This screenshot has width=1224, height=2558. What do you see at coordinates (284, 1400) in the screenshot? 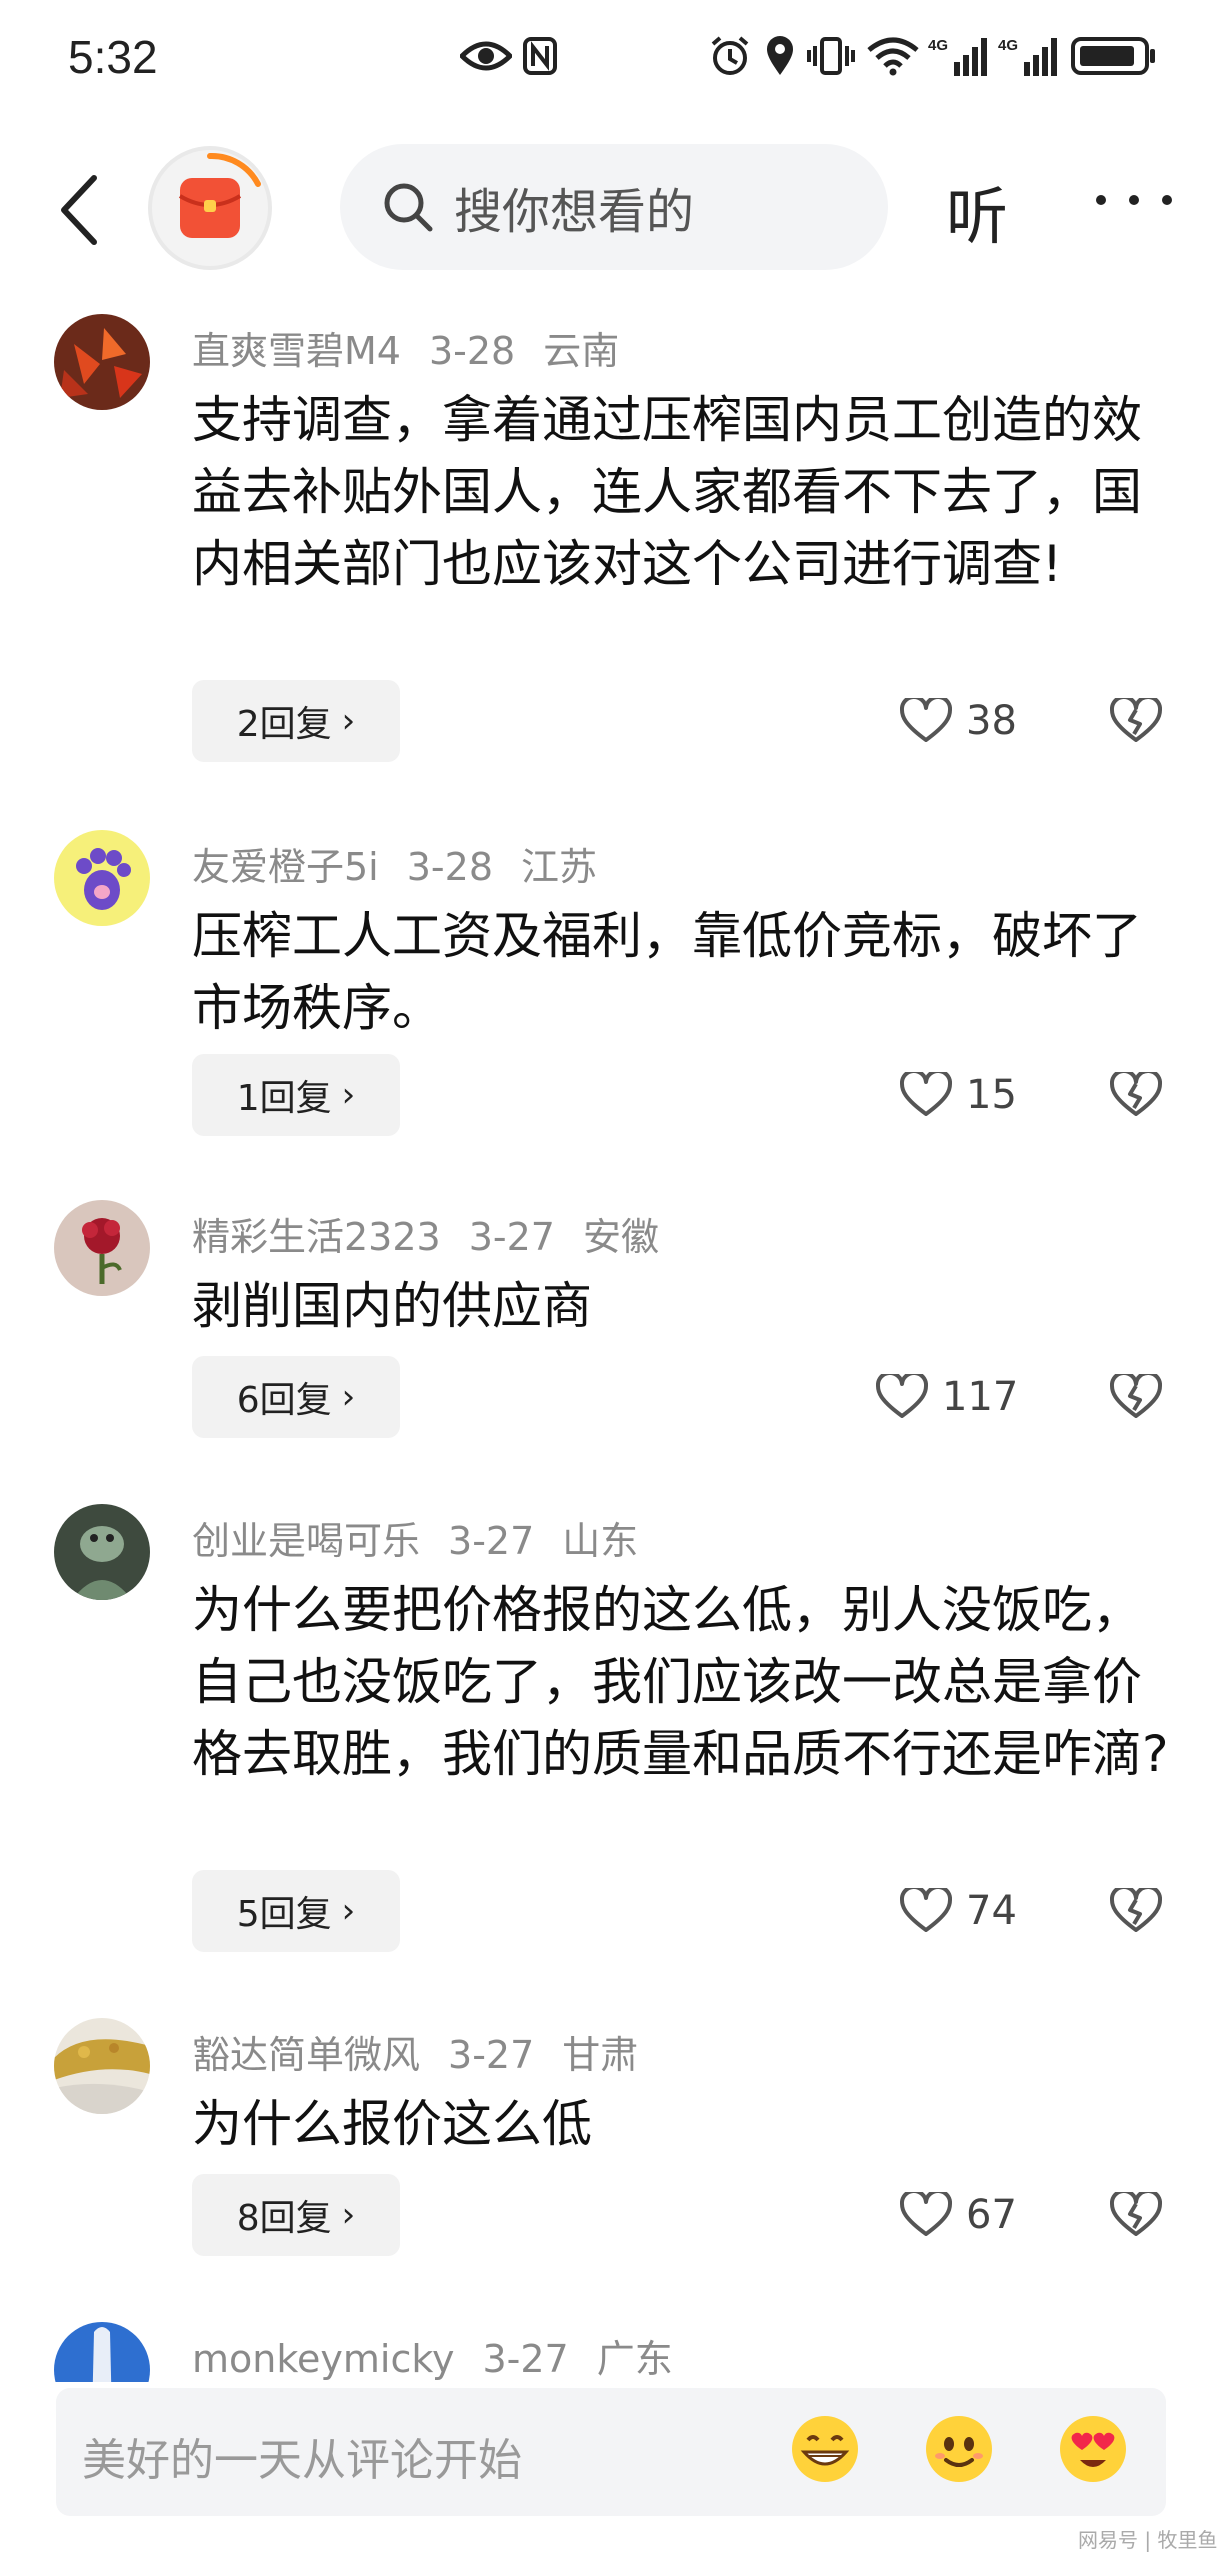
I see `reply-count: 6回复` at bounding box center [284, 1400].